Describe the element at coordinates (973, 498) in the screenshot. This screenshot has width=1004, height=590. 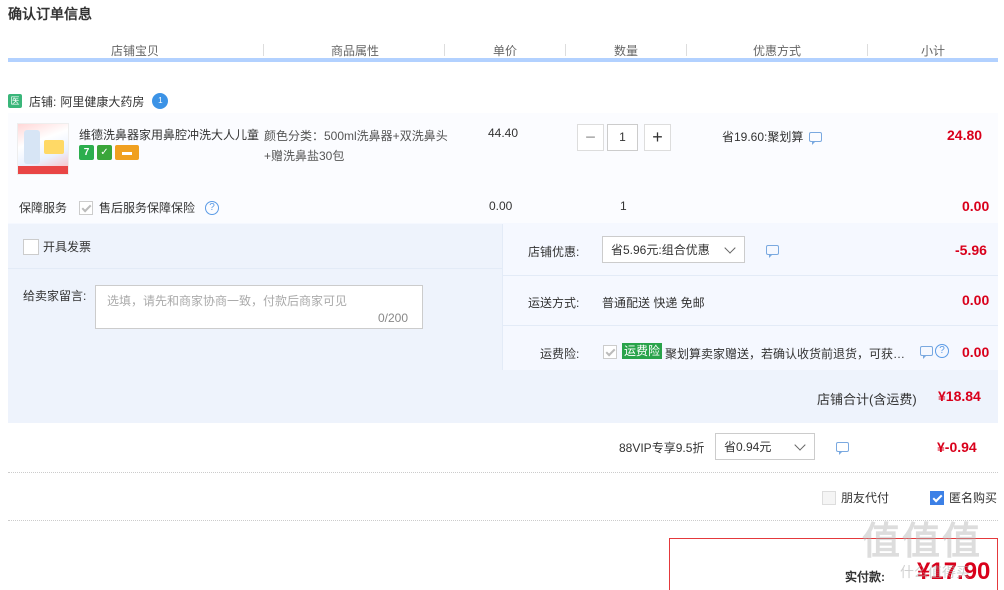
I see `anonymous-purchase-label: 匿名购买` at that location.